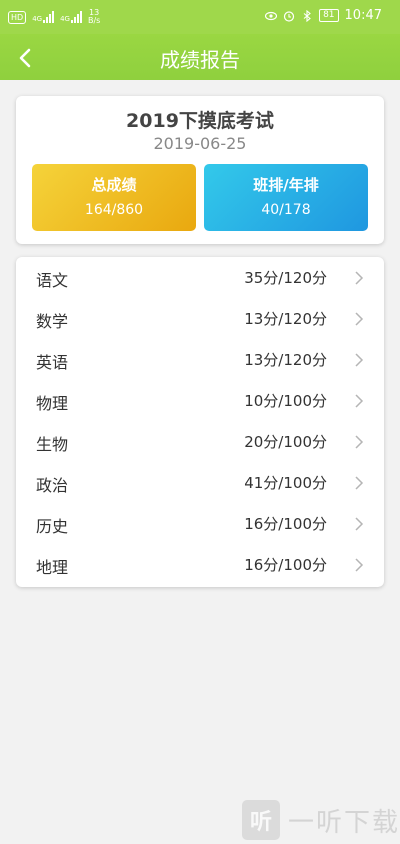  What do you see at coordinates (285, 483) in the screenshot?
I see `subject-score: 41分/100分` at bounding box center [285, 483].